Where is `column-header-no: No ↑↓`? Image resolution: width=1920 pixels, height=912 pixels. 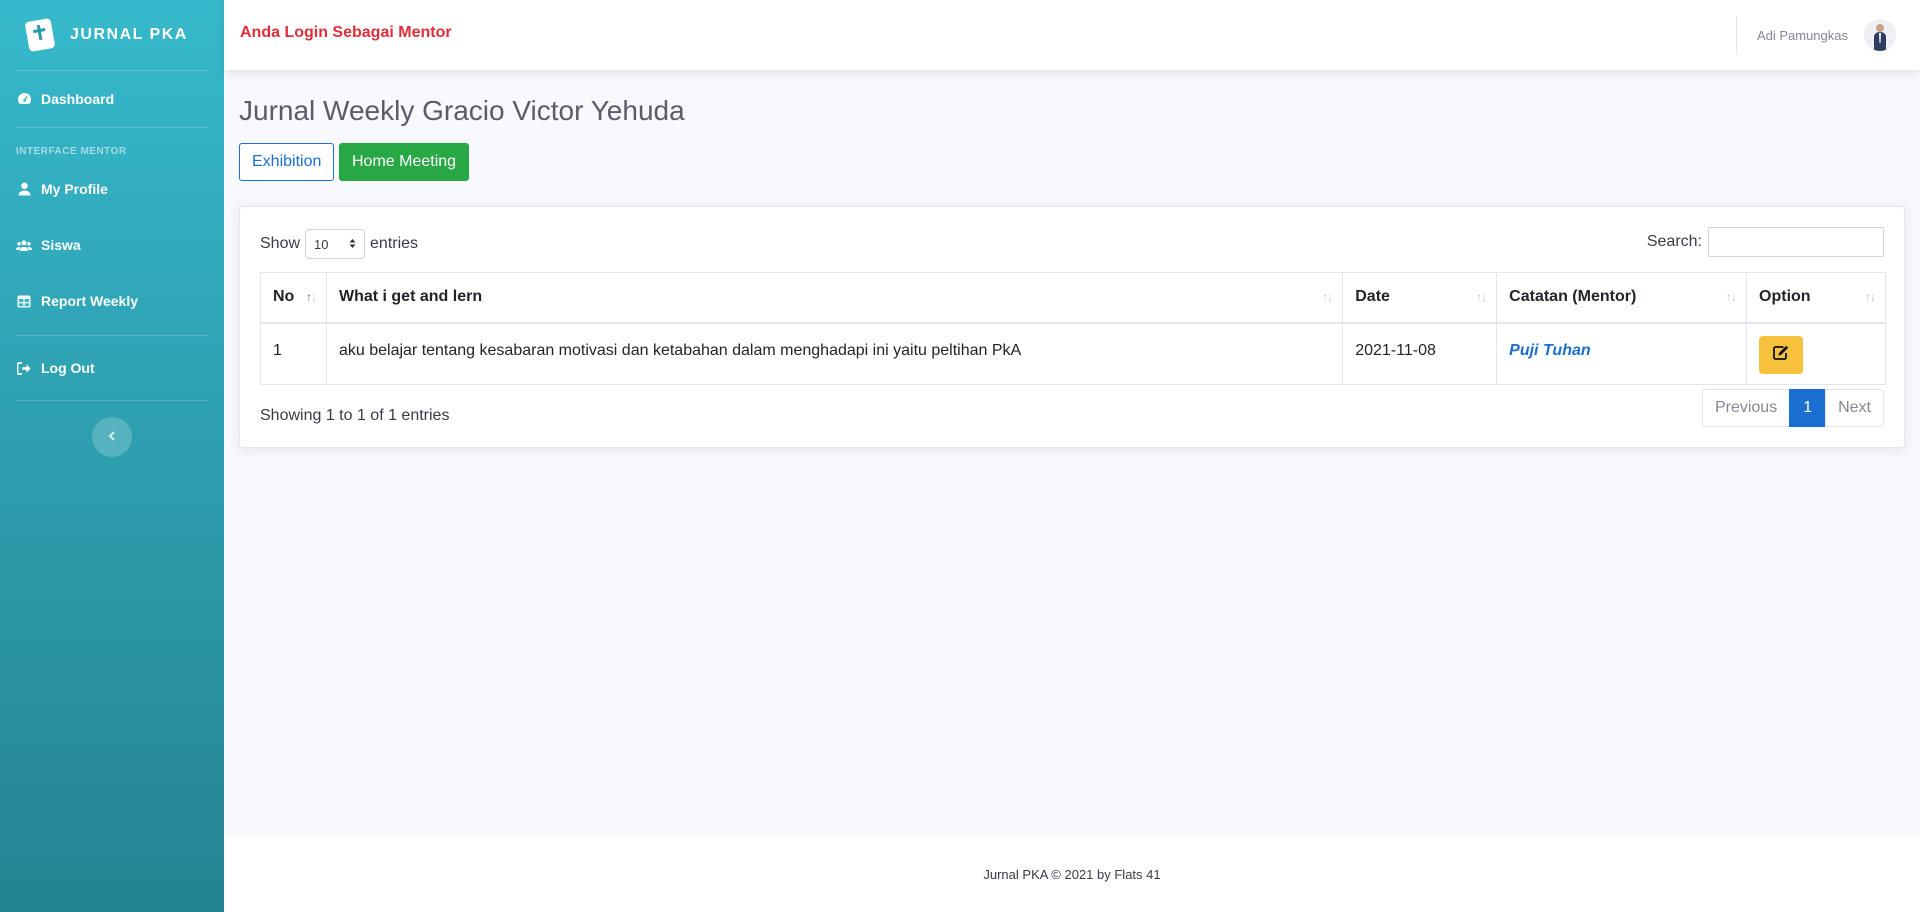 column-header-no: No ↑↓ is located at coordinates (293, 298).